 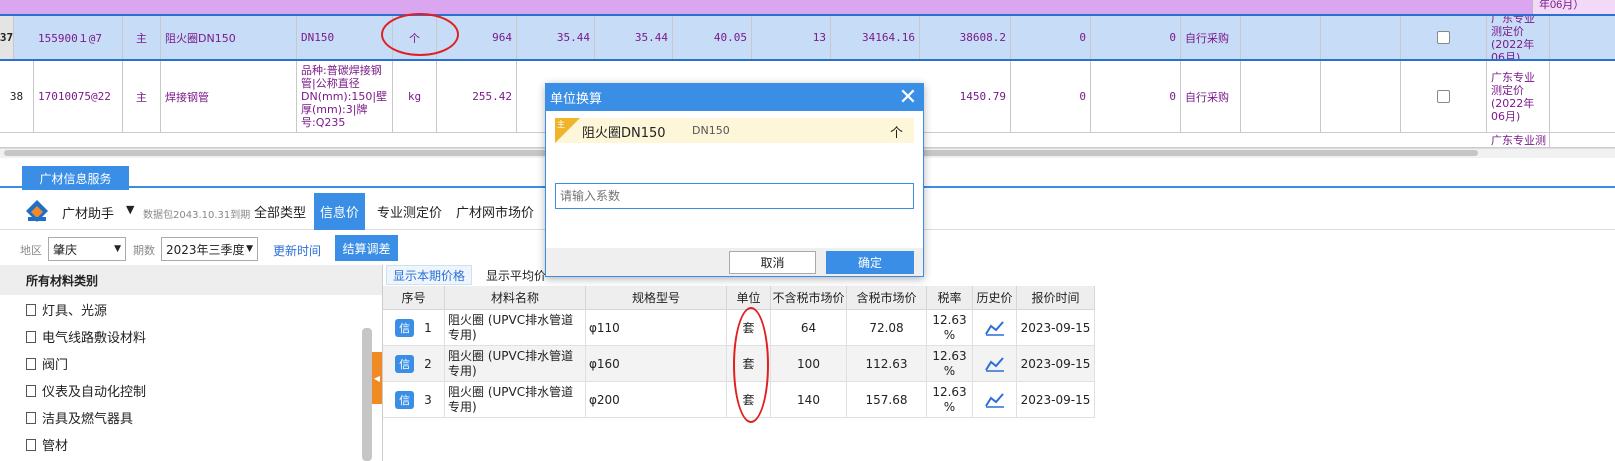 What do you see at coordinates (229, 96) in the screenshot?
I see `name-cell: 焊接钢管` at bounding box center [229, 96].